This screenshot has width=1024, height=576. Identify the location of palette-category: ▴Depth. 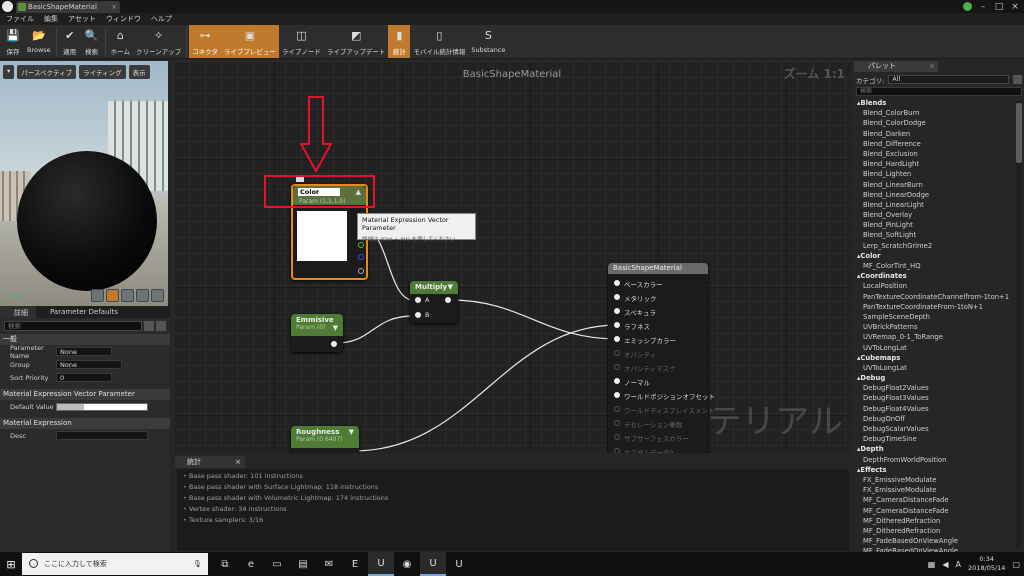
(934, 449).